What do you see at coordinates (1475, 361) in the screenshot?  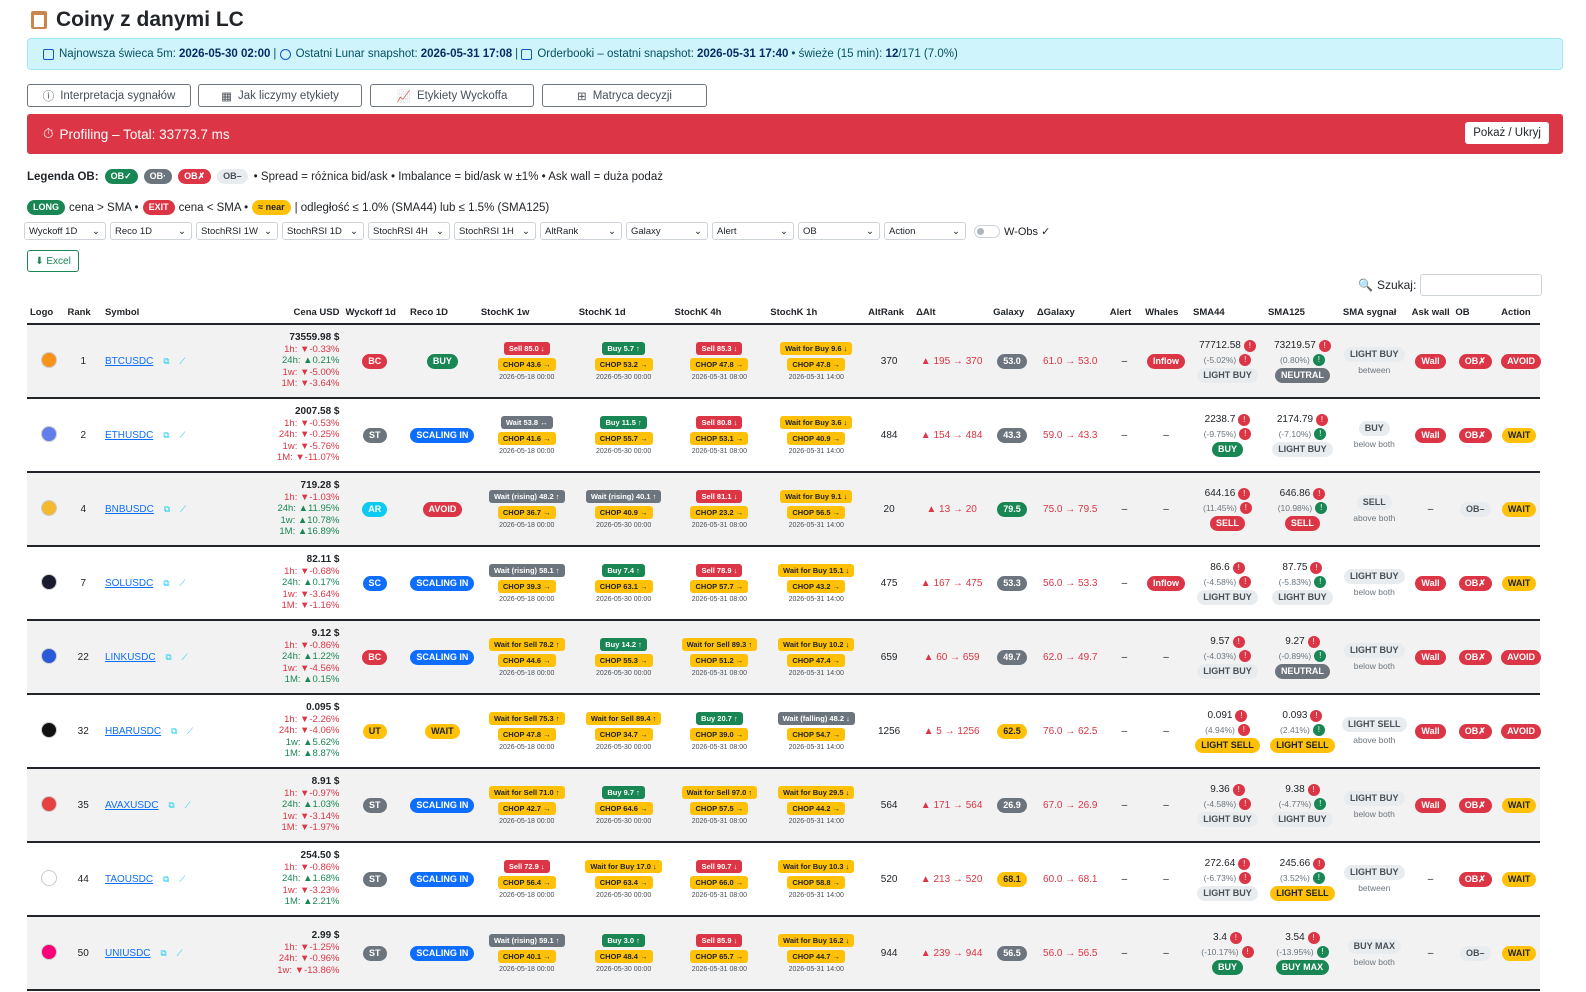 I see `ob-badge: OB✗` at bounding box center [1475, 361].